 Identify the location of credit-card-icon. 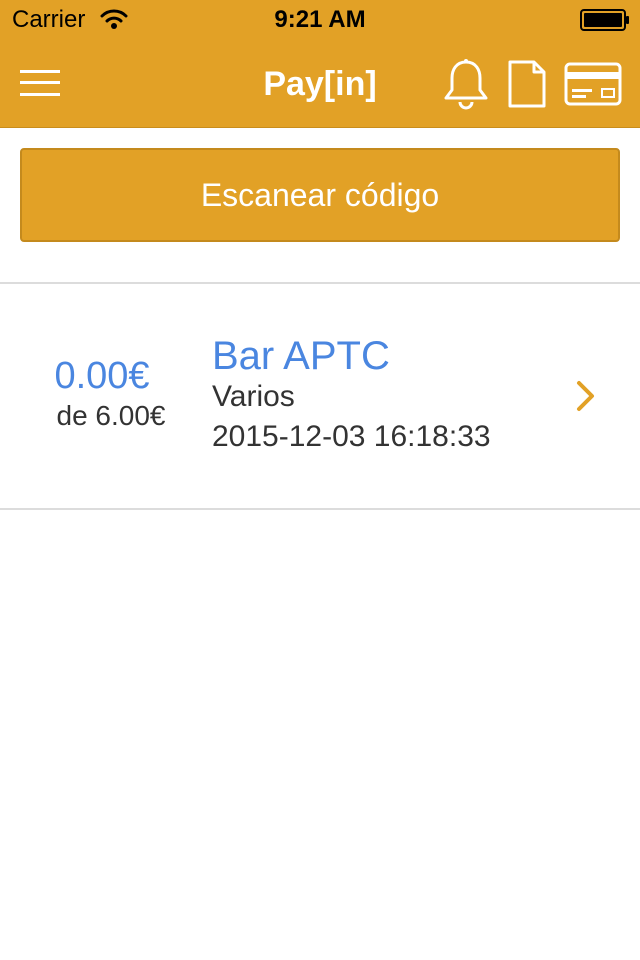
(593, 84).